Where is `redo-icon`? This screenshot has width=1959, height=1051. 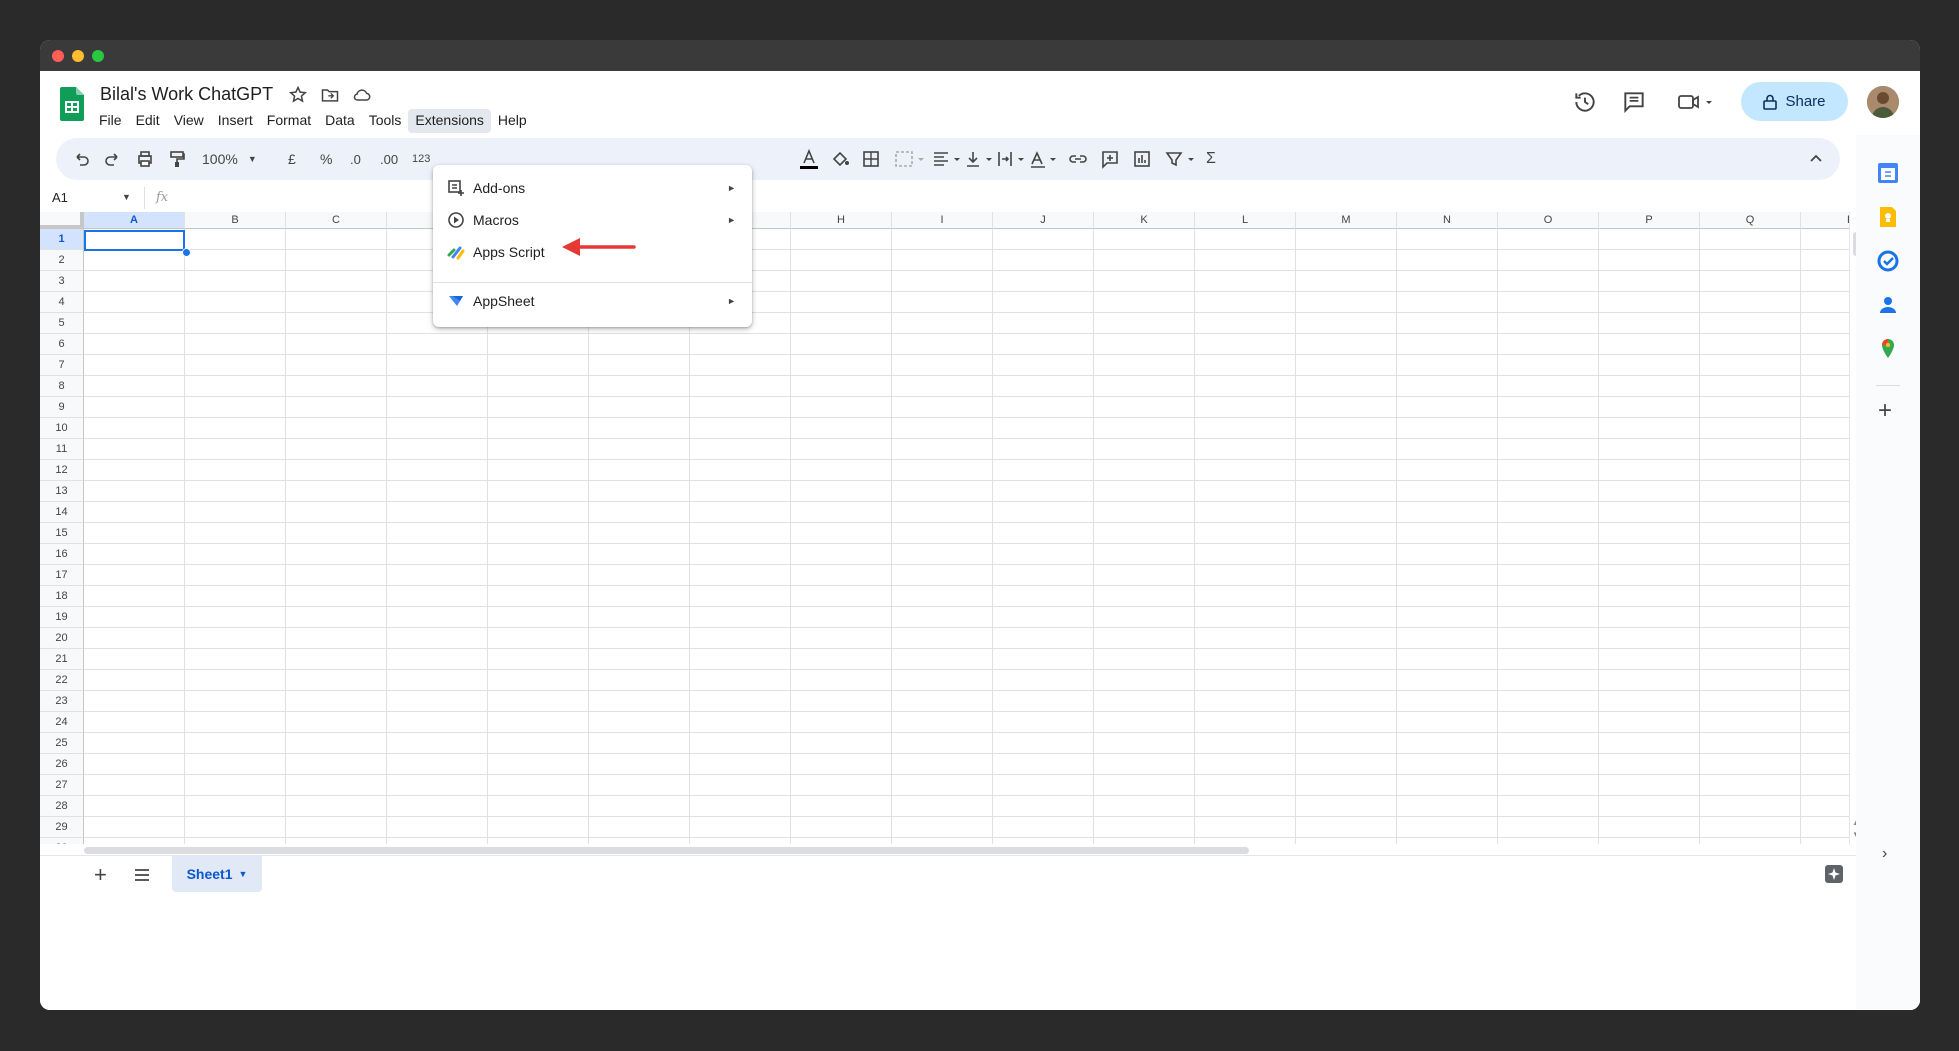
redo-icon is located at coordinates (113, 159).